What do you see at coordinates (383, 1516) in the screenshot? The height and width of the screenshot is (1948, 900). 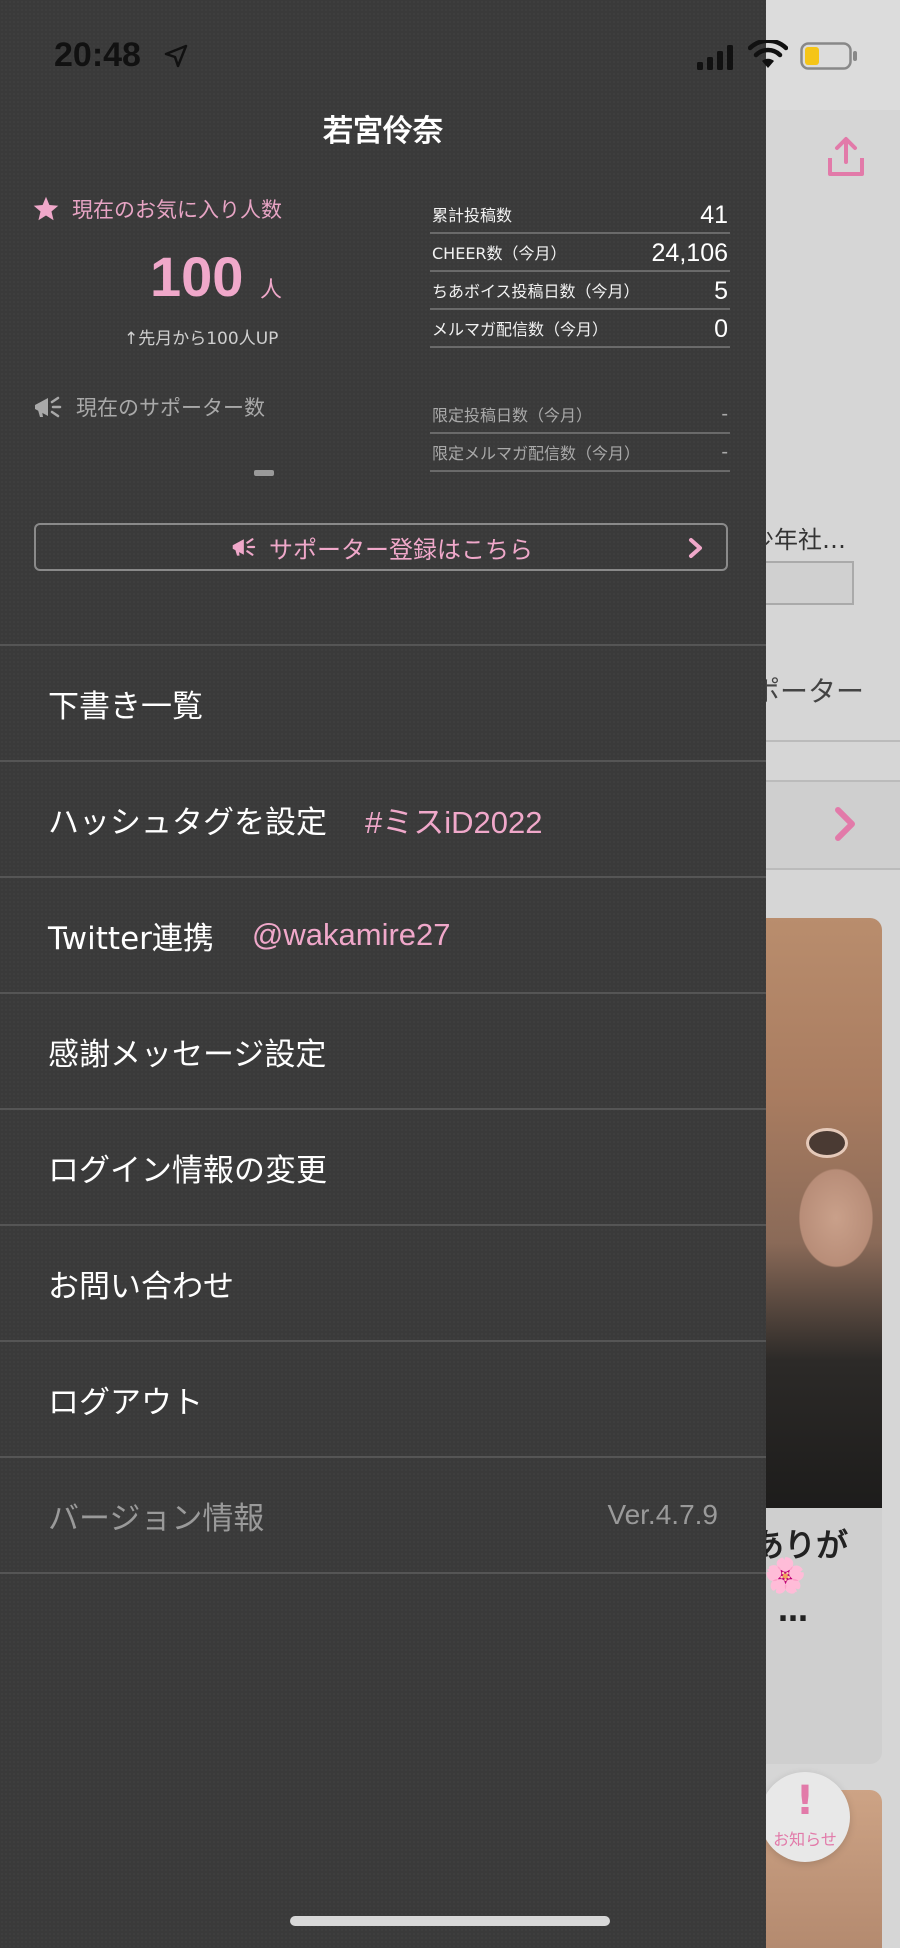 I see `menu-item-version: バージョン情報 Ver.4.7.9` at bounding box center [383, 1516].